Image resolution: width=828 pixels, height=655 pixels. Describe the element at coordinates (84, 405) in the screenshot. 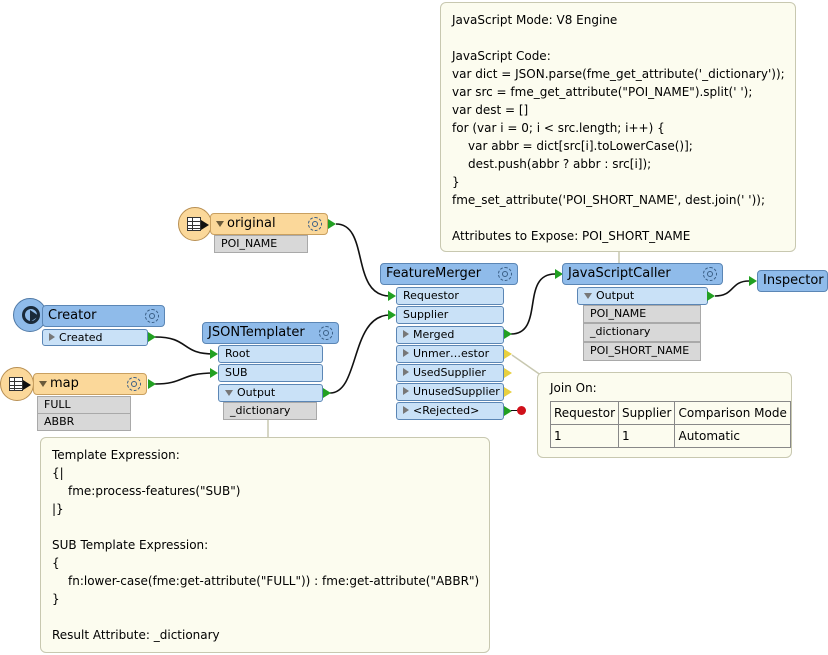

I see `attribute-row: FULL` at that location.